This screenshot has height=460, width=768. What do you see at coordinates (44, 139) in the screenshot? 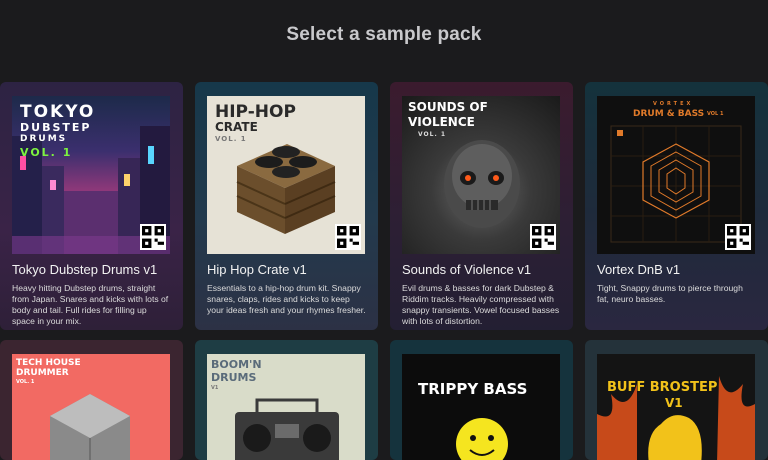
I see `cover-line: DRUMS` at bounding box center [44, 139].